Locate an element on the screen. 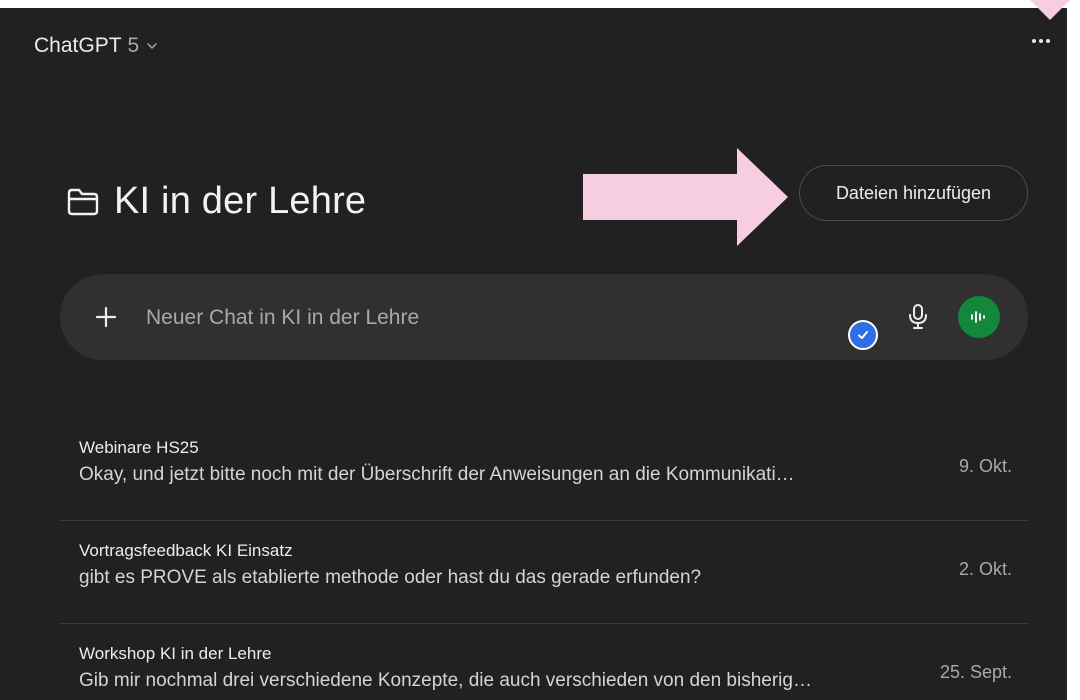 This screenshot has width=1080, height=700. folder-icon is located at coordinates (83, 201).